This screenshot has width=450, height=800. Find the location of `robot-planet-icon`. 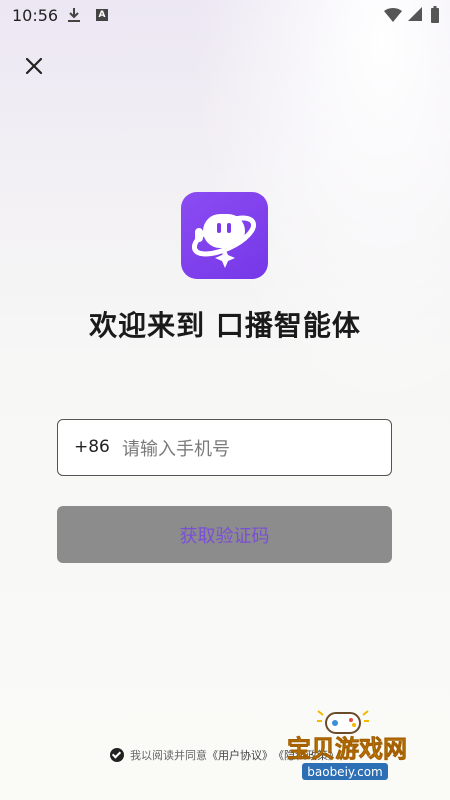

robot-planet-icon is located at coordinates (224, 241).